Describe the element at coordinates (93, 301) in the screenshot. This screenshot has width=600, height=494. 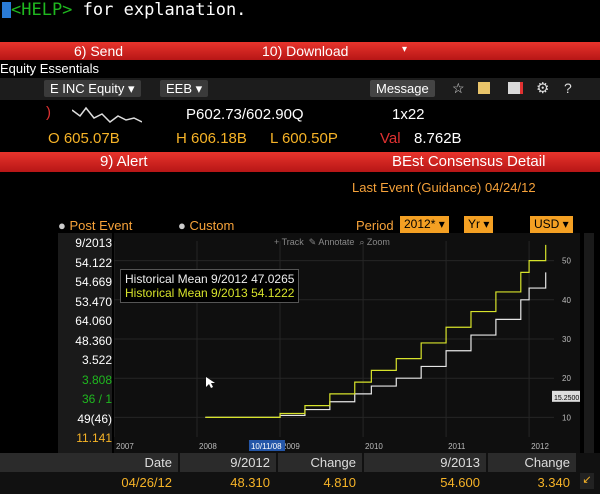
I see `side-value: 53.470` at that location.